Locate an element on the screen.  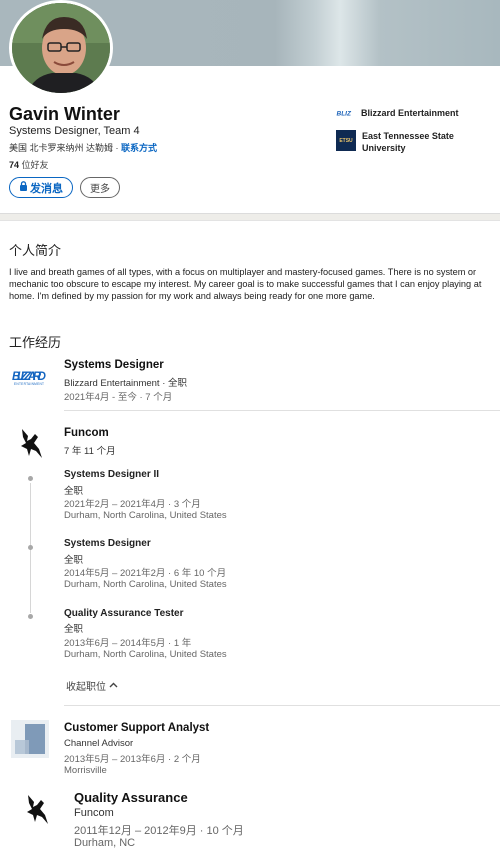
friends-count: 74 位好友 is located at coordinates (29, 164).